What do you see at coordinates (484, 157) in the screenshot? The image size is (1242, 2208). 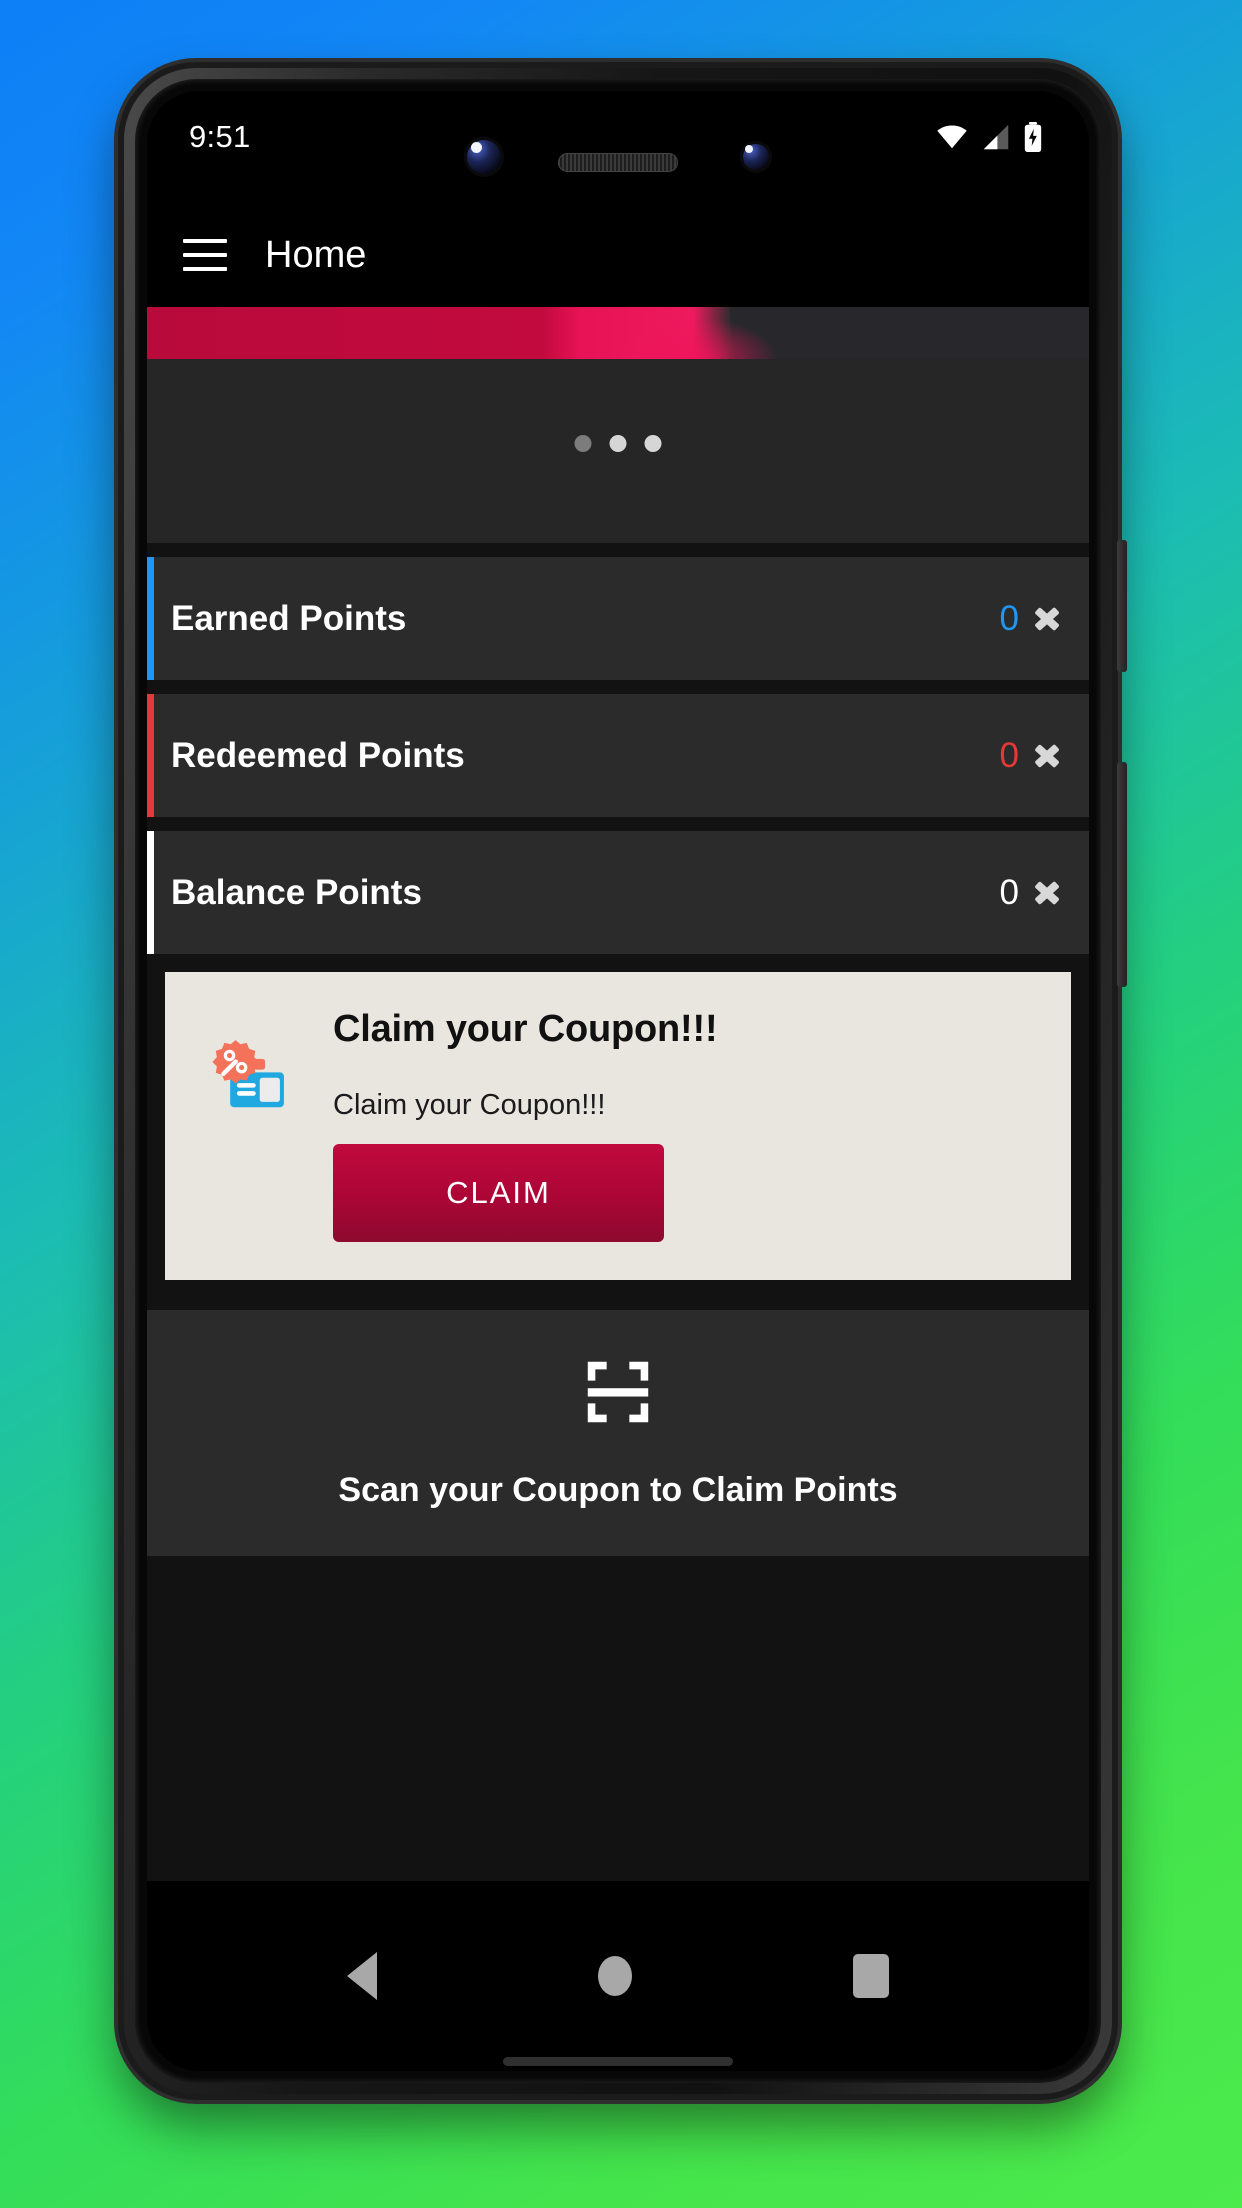 I see `front-camera-left-icon` at bounding box center [484, 157].